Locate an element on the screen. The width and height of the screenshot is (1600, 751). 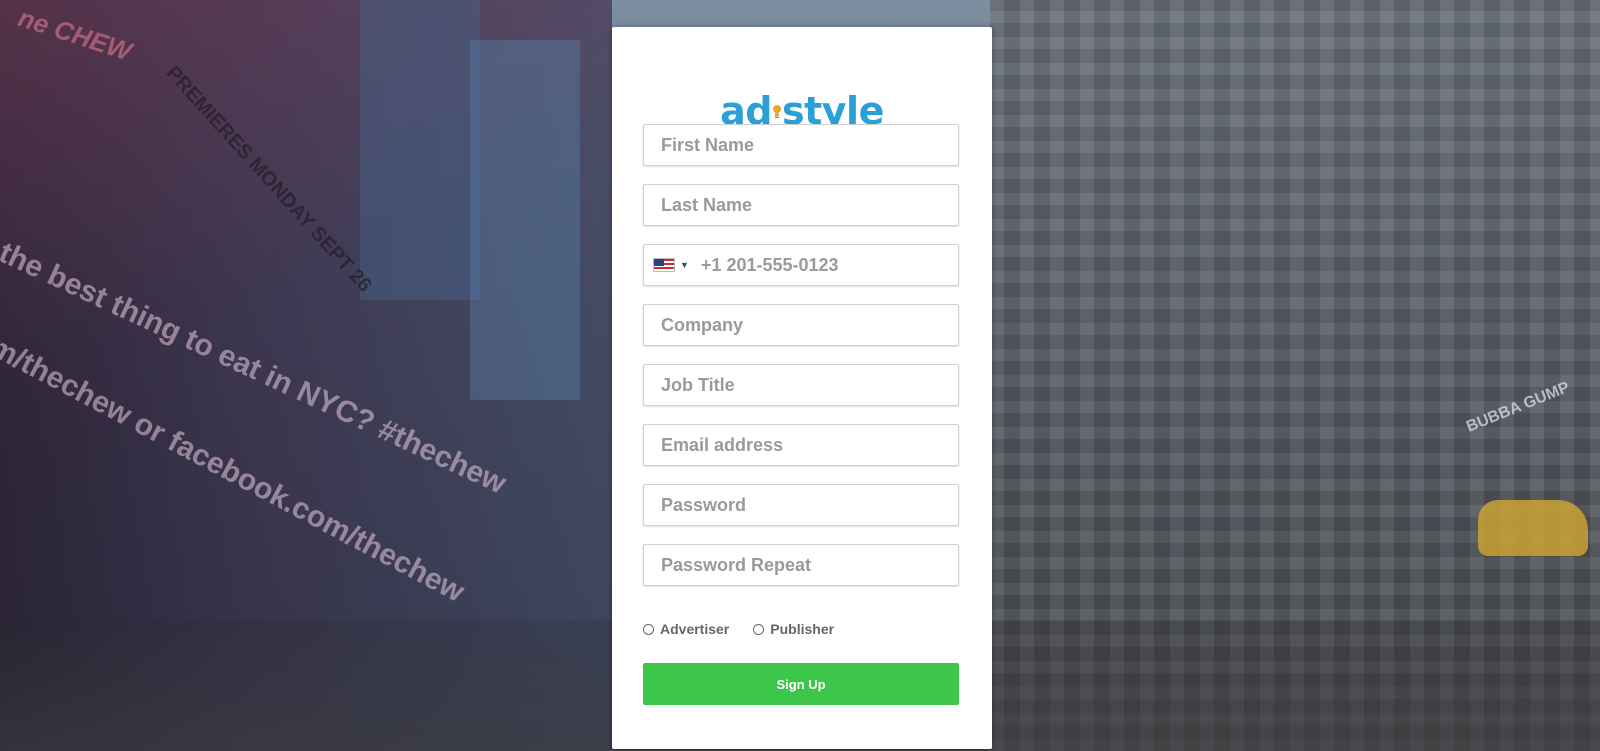
role-option-advertiser: Advertiser is located at coordinates (686, 629).